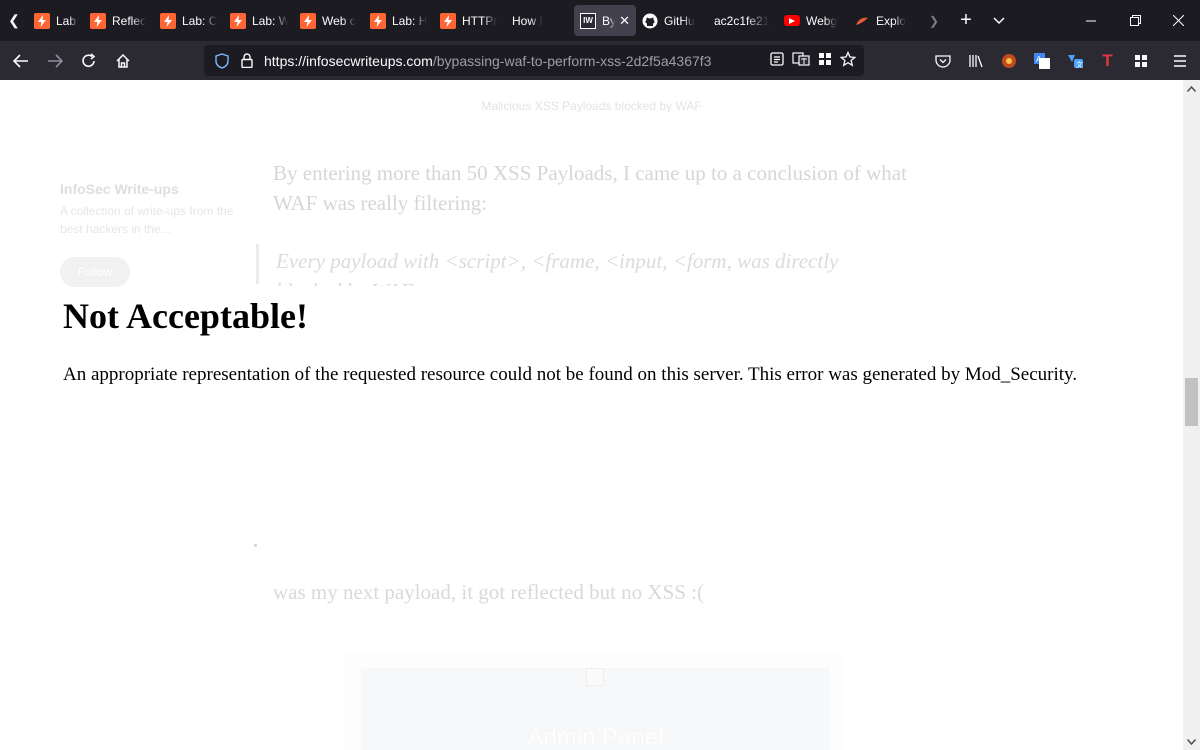  What do you see at coordinates (1039, 59) in the screenshot?
I see `svg-text: A` at bounding box center [1039, 59].